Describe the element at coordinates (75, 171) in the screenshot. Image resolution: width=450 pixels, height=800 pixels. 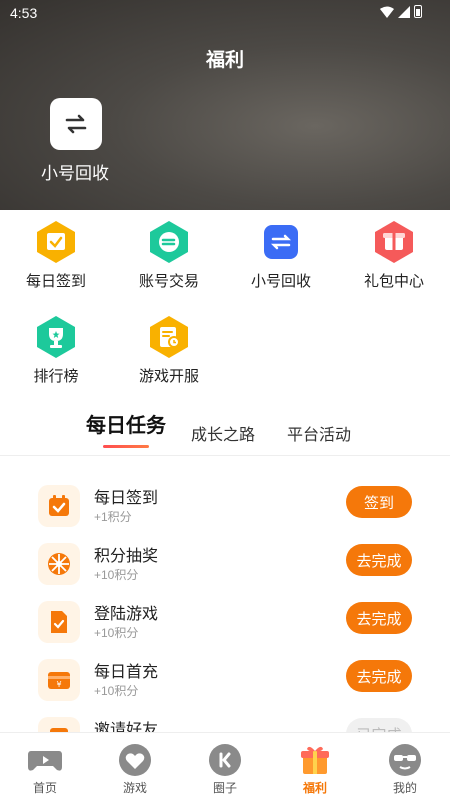
I see `recycle-label: 小号回收` at that location.